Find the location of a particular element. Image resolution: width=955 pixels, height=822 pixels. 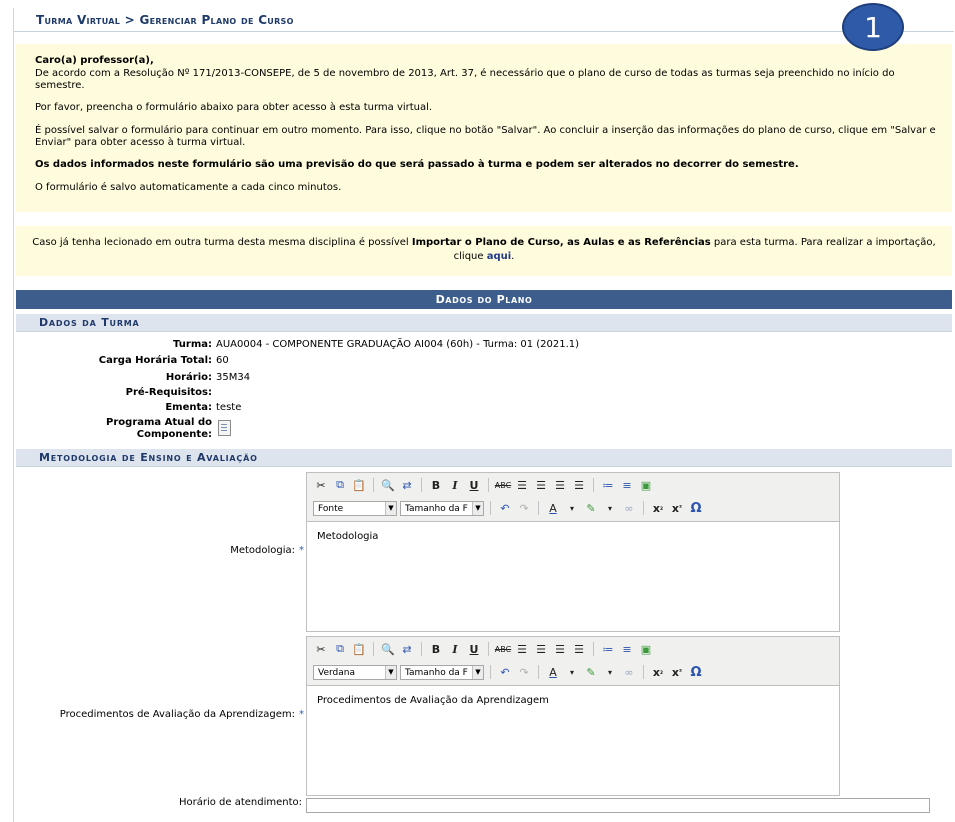

font-select-value: Fonte is located at coordinates (331, 508).